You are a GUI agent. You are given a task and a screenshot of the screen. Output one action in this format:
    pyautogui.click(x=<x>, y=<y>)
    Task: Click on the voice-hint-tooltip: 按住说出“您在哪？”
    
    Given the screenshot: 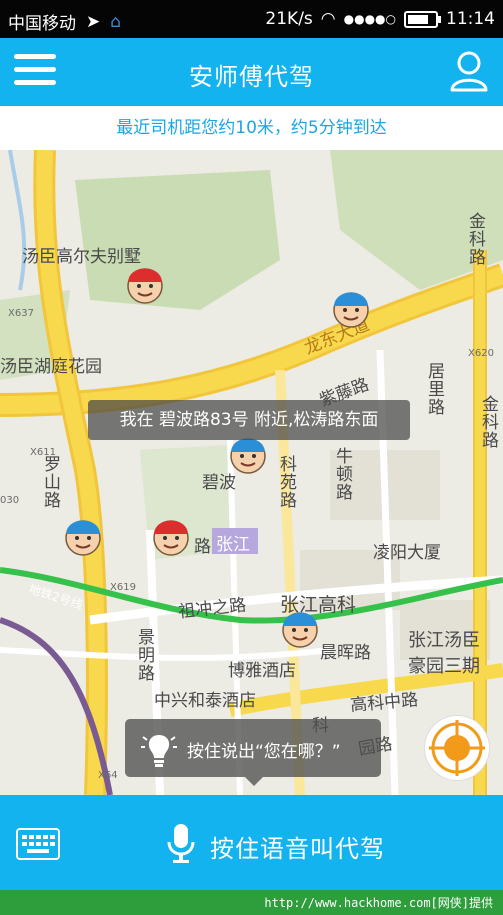 What is the action you would take?
    pyautogui.click(x=253, y=752)
    